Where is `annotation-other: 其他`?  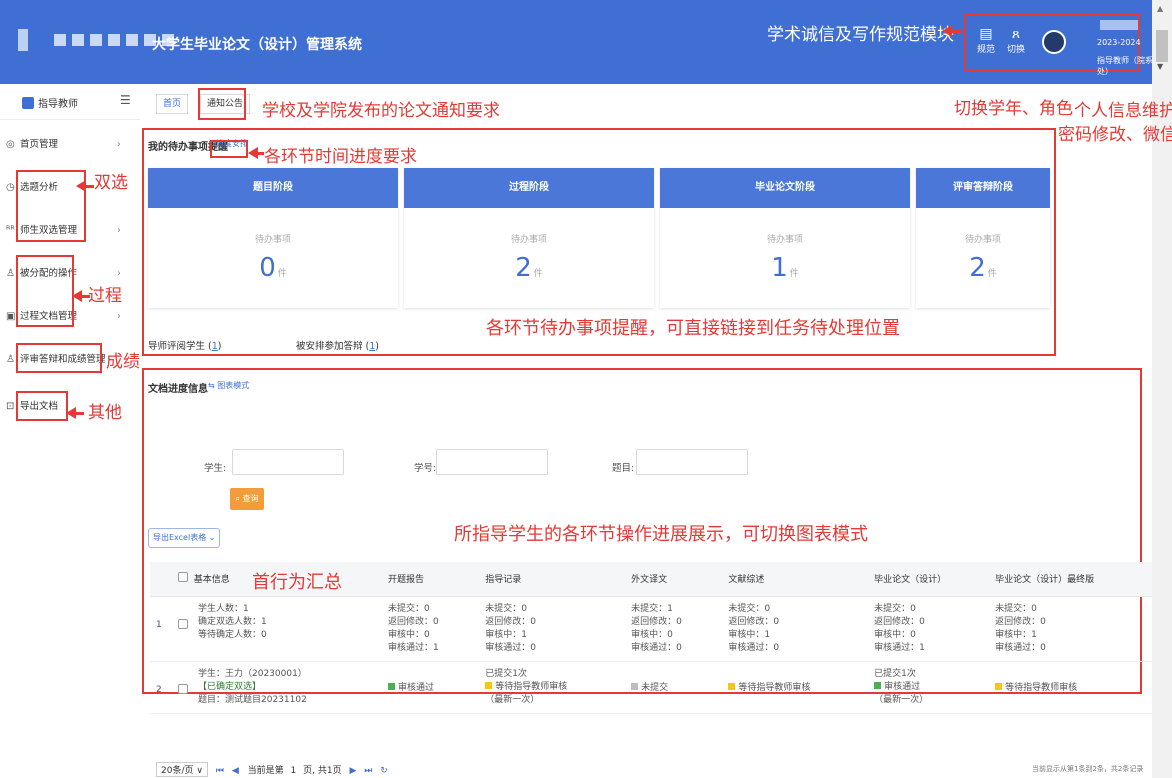 annotation-other: 其他 is located at coordinates (105, 413).